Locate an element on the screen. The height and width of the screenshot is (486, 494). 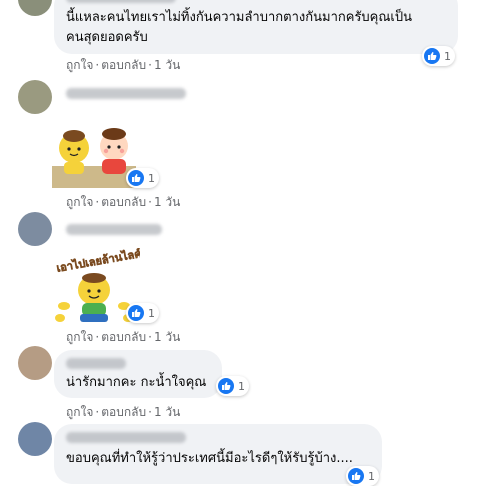
comment-text: น่ารักมากคะ กะน้ำใจคุณ is located at coordinates (136, 382).